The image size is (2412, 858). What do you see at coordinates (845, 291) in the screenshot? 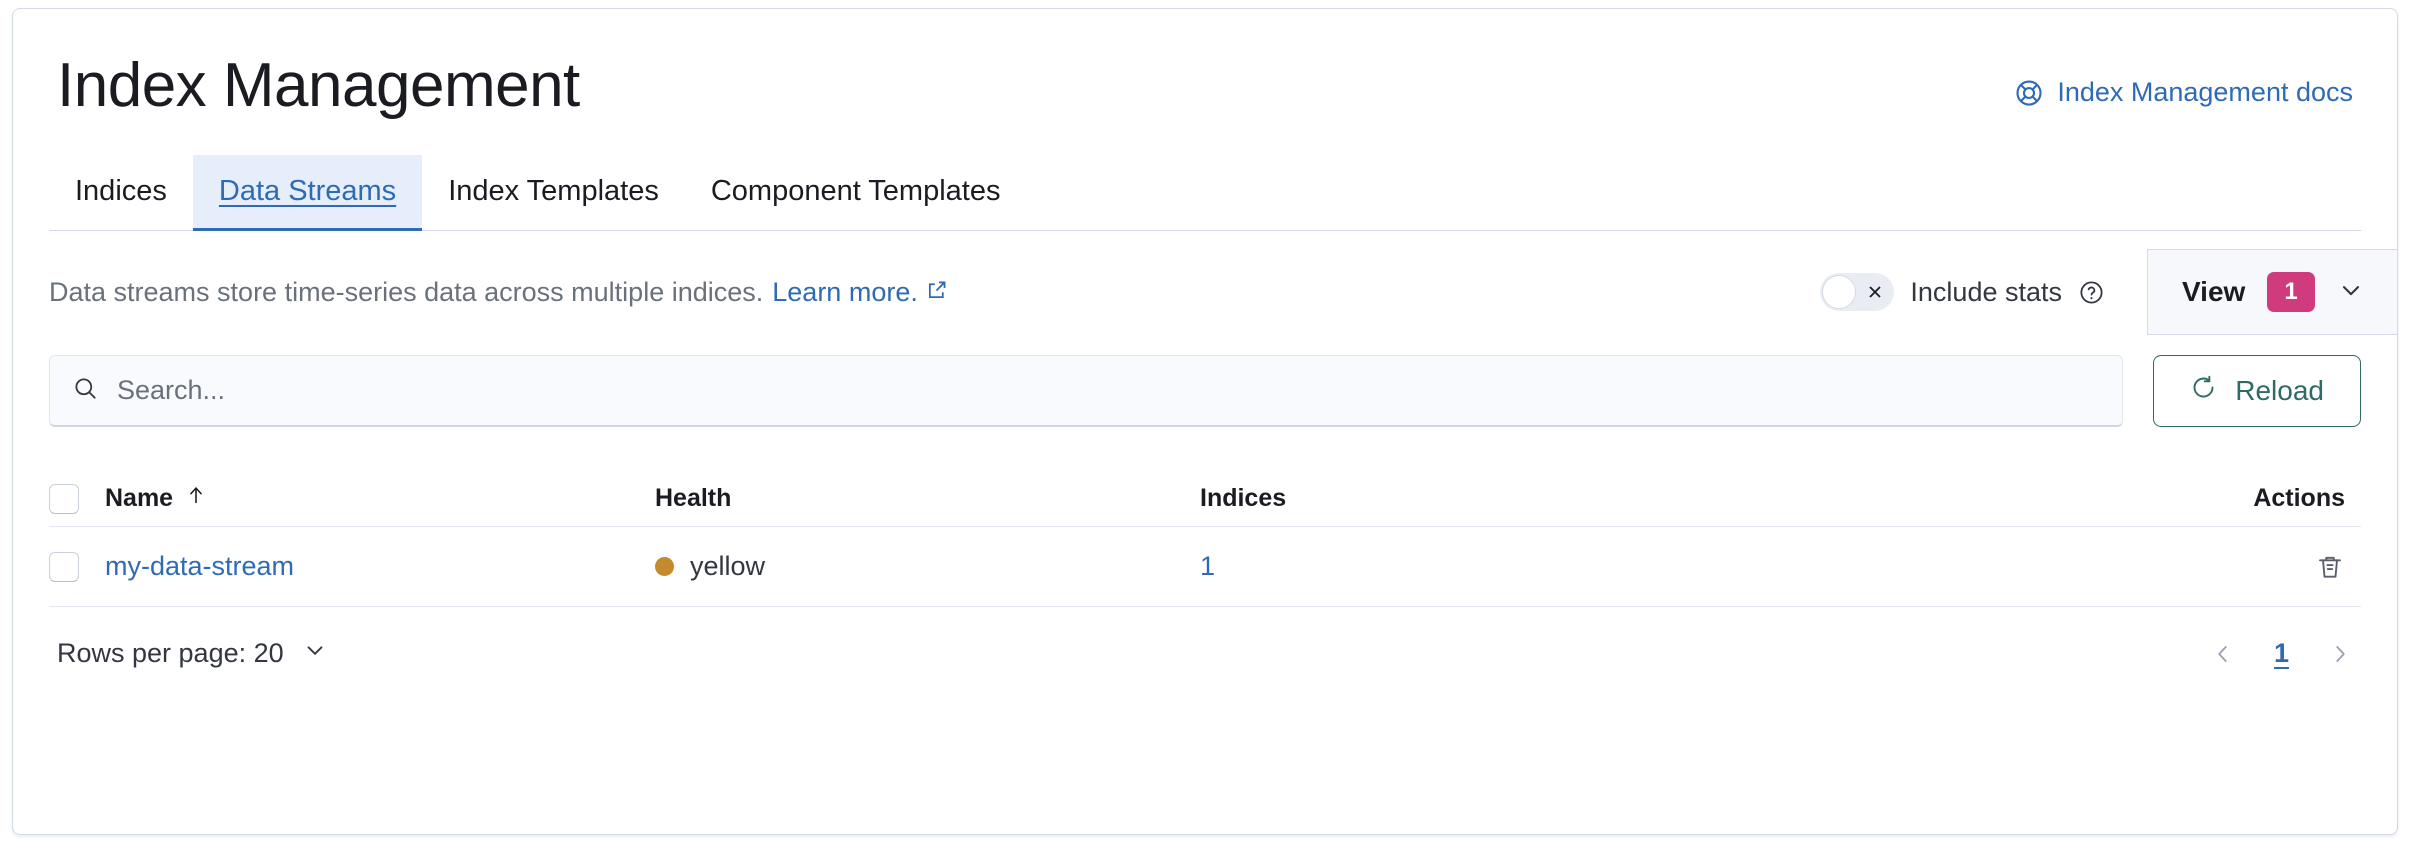
I see `learn-more-label: Learn more.` at bounding box center [845, 291].